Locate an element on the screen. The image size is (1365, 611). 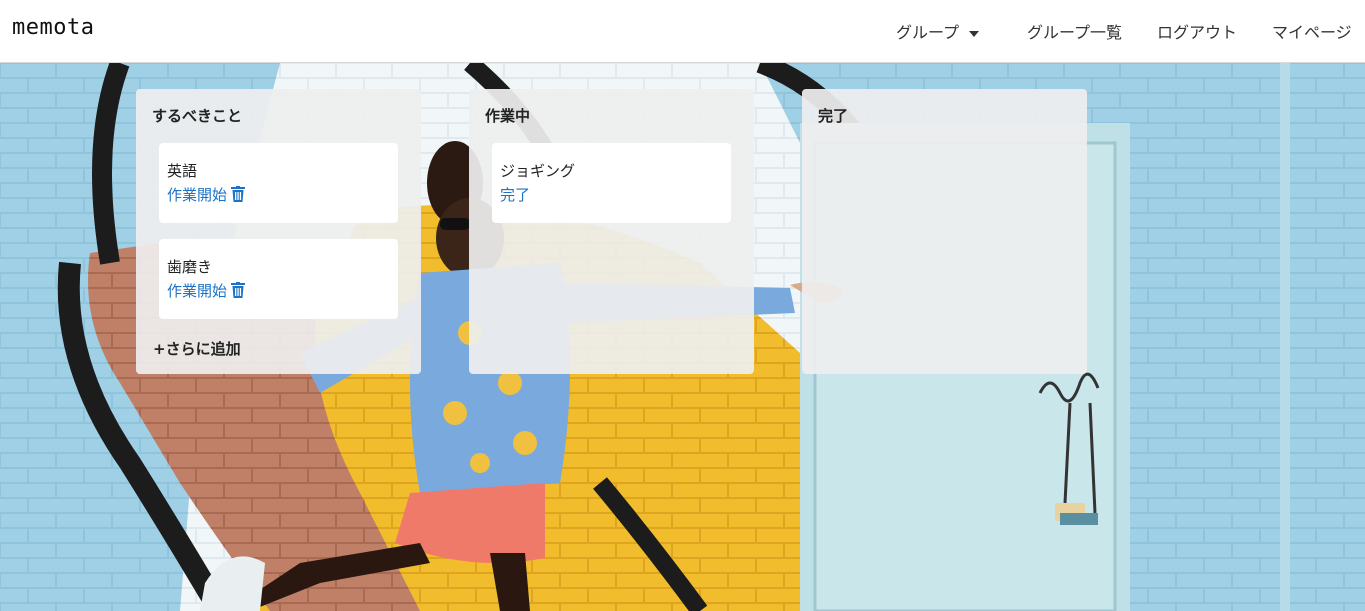
column-title: するべきこと is located at coordinates (197, 116).